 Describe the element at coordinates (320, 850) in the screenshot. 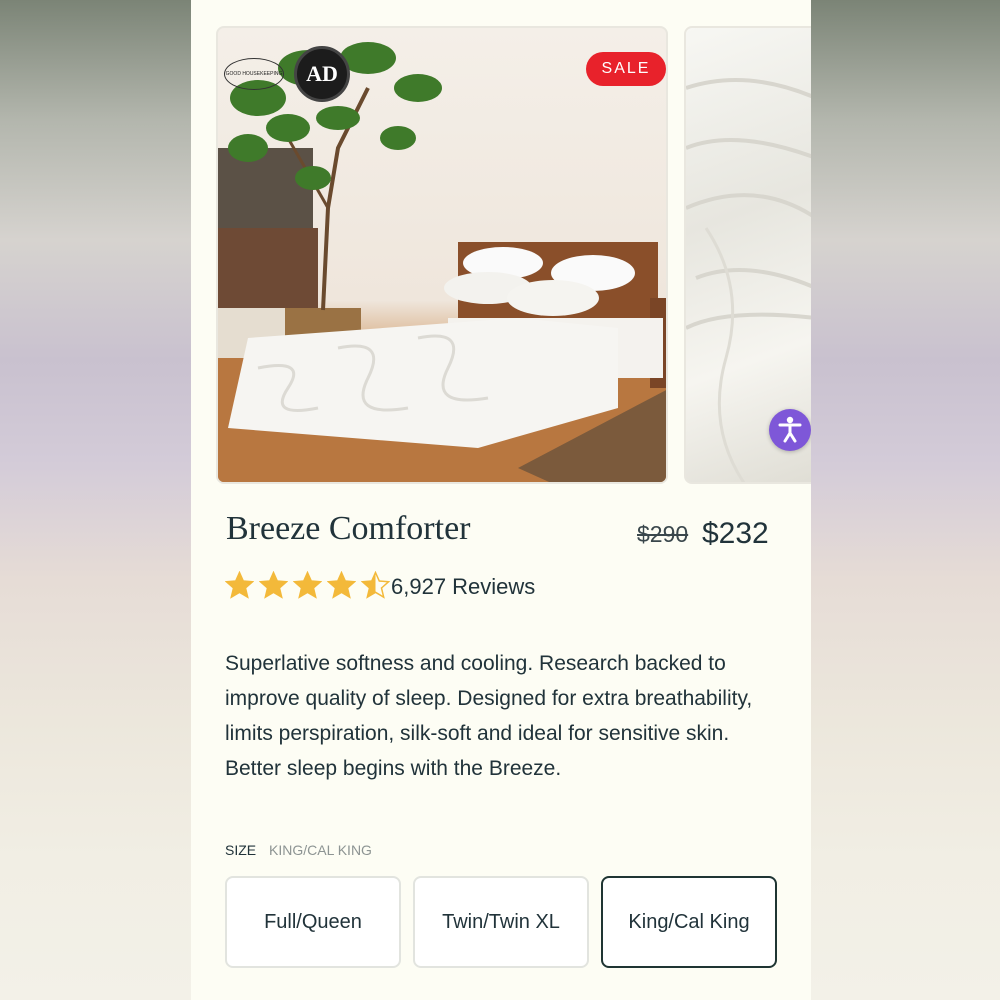

I see `selected-size-value: KING/CAL KING` at that location.